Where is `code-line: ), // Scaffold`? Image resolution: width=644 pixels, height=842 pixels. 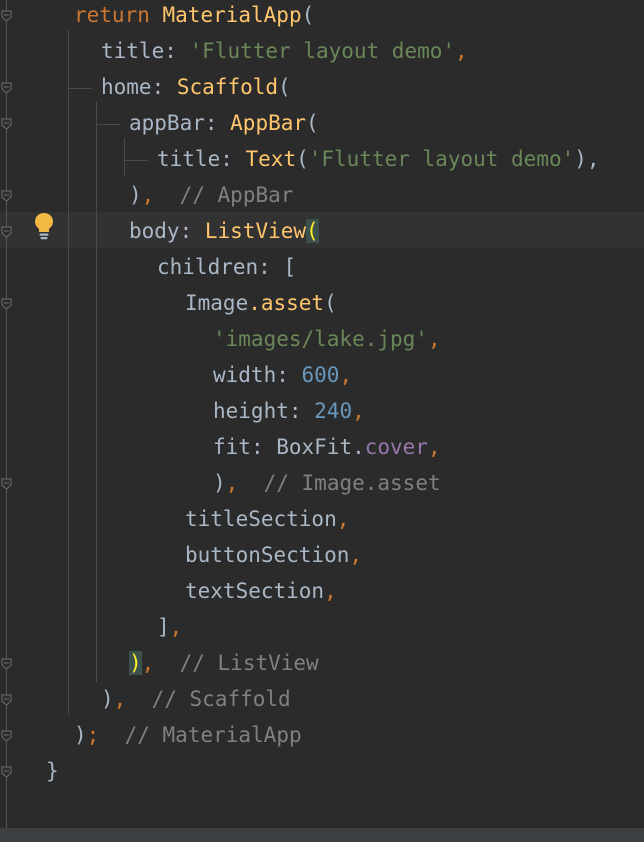
code-line: ), // Scaffold is located at coordinates (196, 699).